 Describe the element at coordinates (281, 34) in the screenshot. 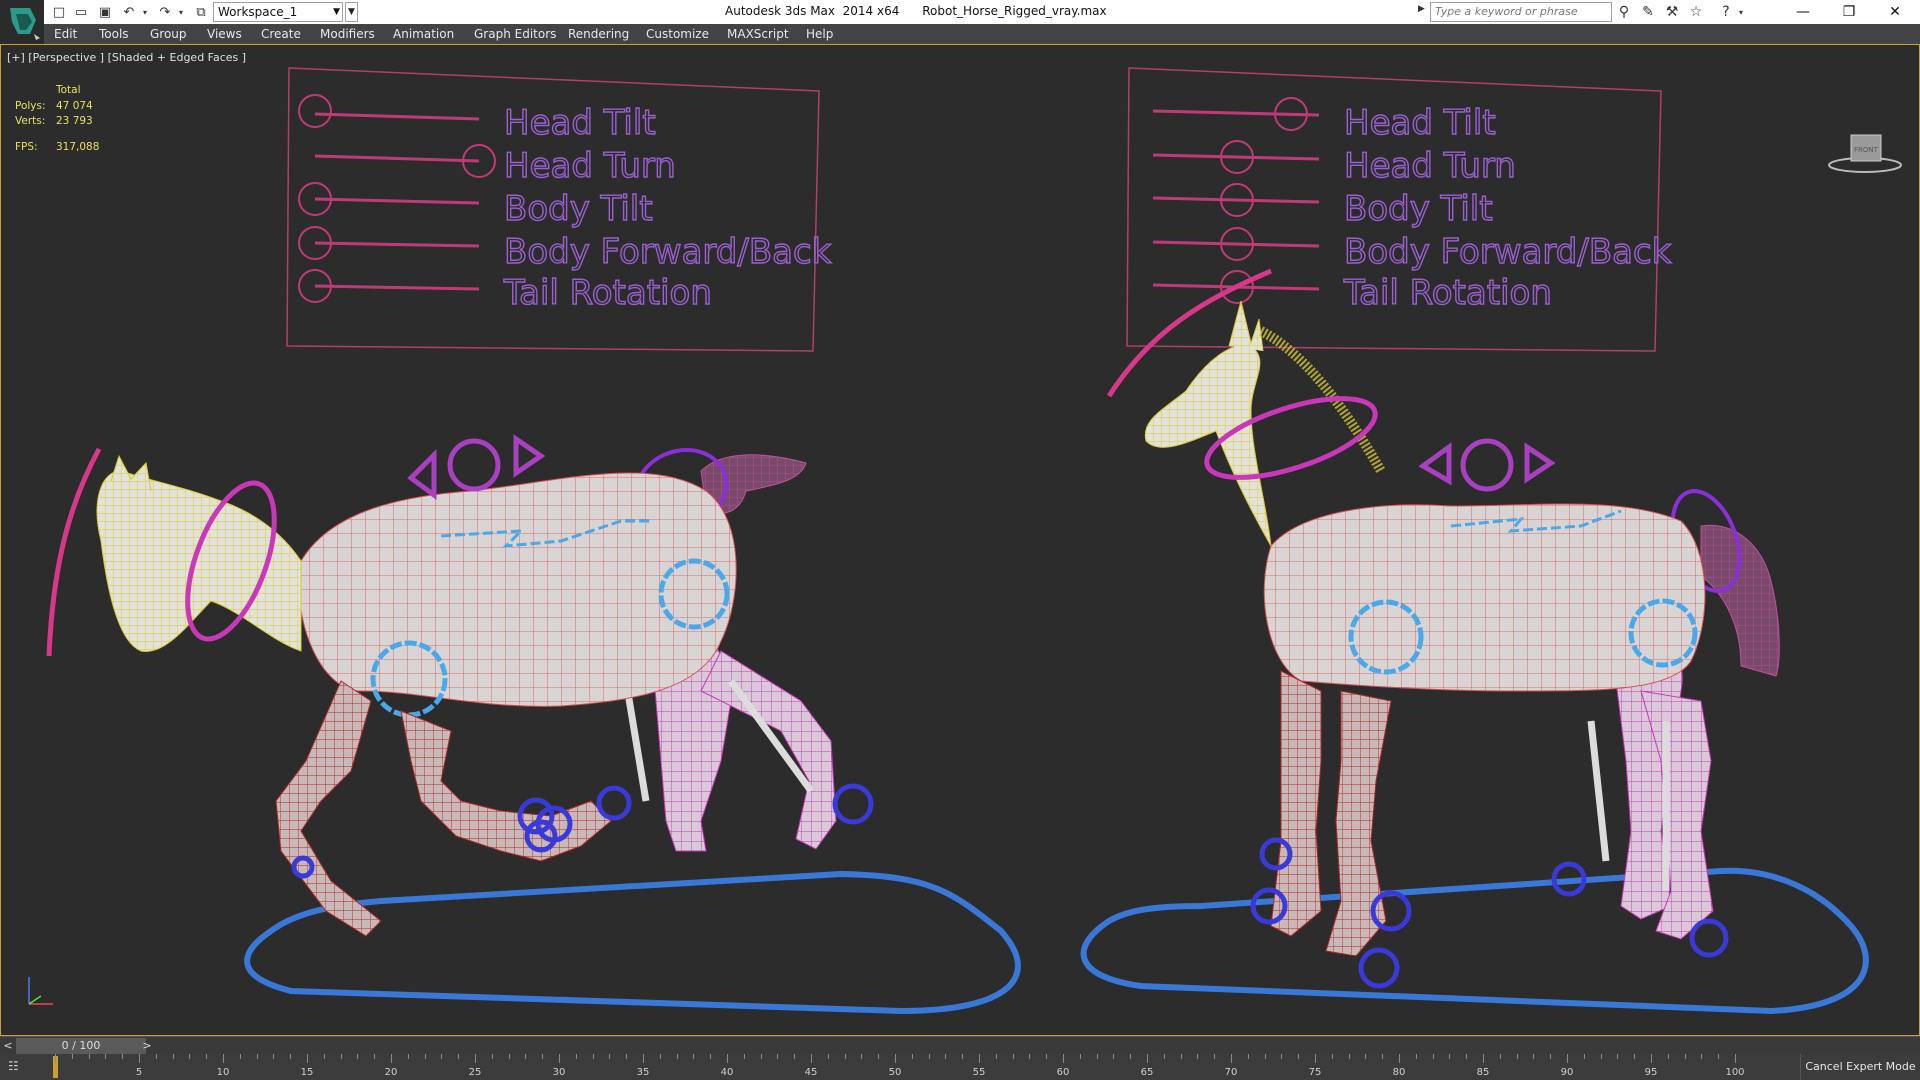

I see `menu-create: Create` at that location.